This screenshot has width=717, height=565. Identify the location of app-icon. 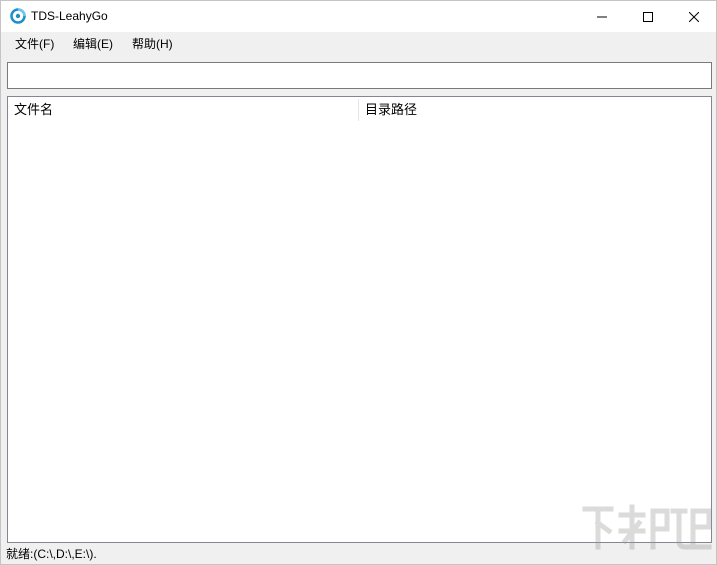
(18, 16).